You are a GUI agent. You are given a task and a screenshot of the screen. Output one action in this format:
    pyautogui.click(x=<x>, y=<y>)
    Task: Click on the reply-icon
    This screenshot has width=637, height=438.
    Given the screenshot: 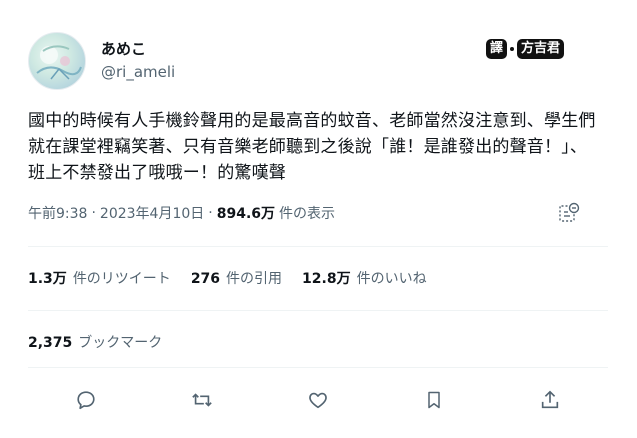 What is the action you would take?
    pyautogui.click(x=86, y=400)
    